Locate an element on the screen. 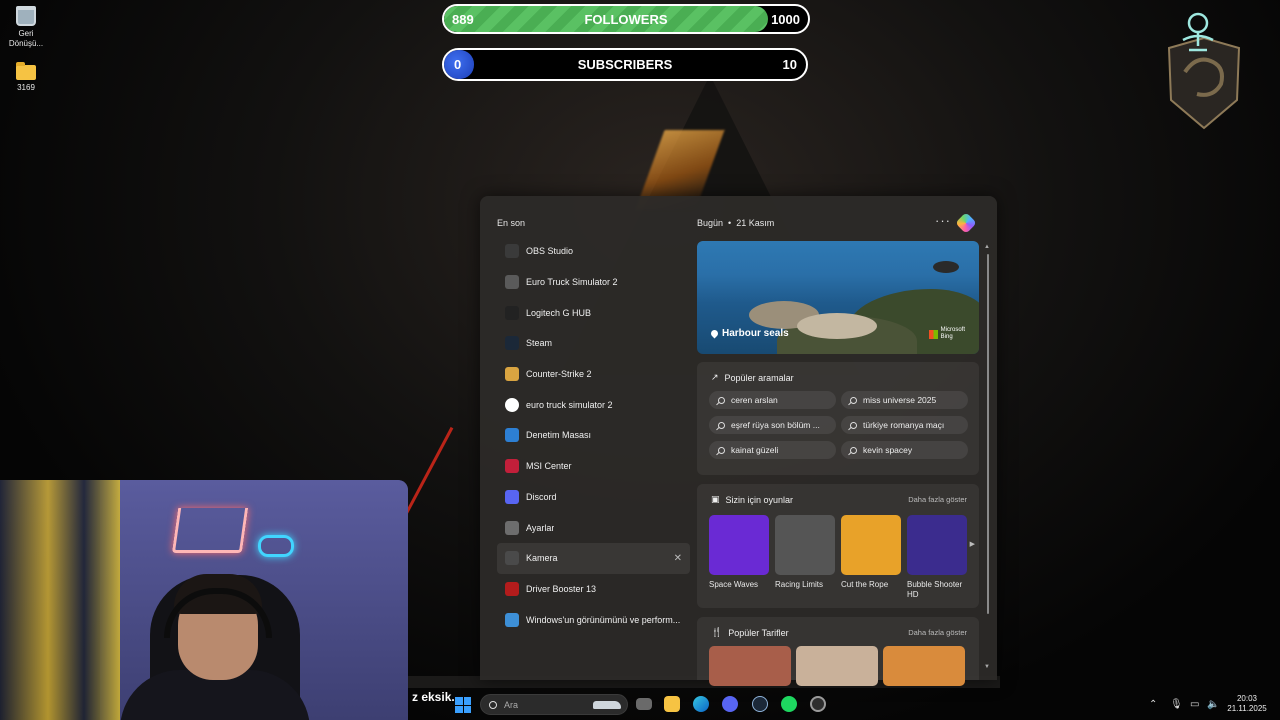 The image size is (1280, 720). recent-item: Logitech G HUB is located at coordinates (593, 312).